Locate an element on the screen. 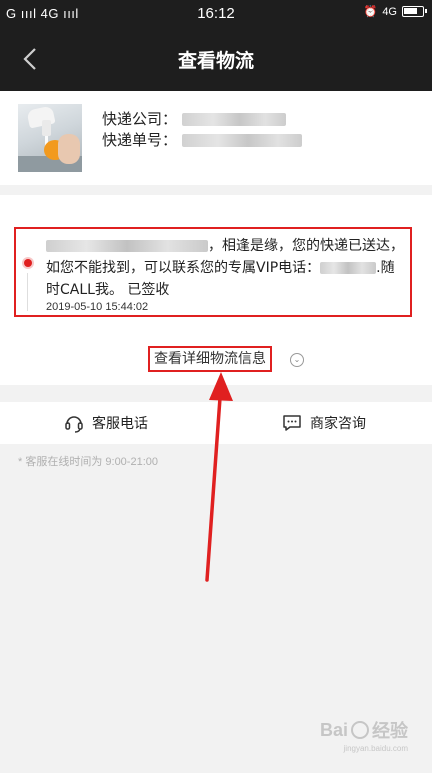 The image size is (432, 773). baidu-watermark: Bai 经验 jingyan.baidu.com is located at coordinates (363, 735).